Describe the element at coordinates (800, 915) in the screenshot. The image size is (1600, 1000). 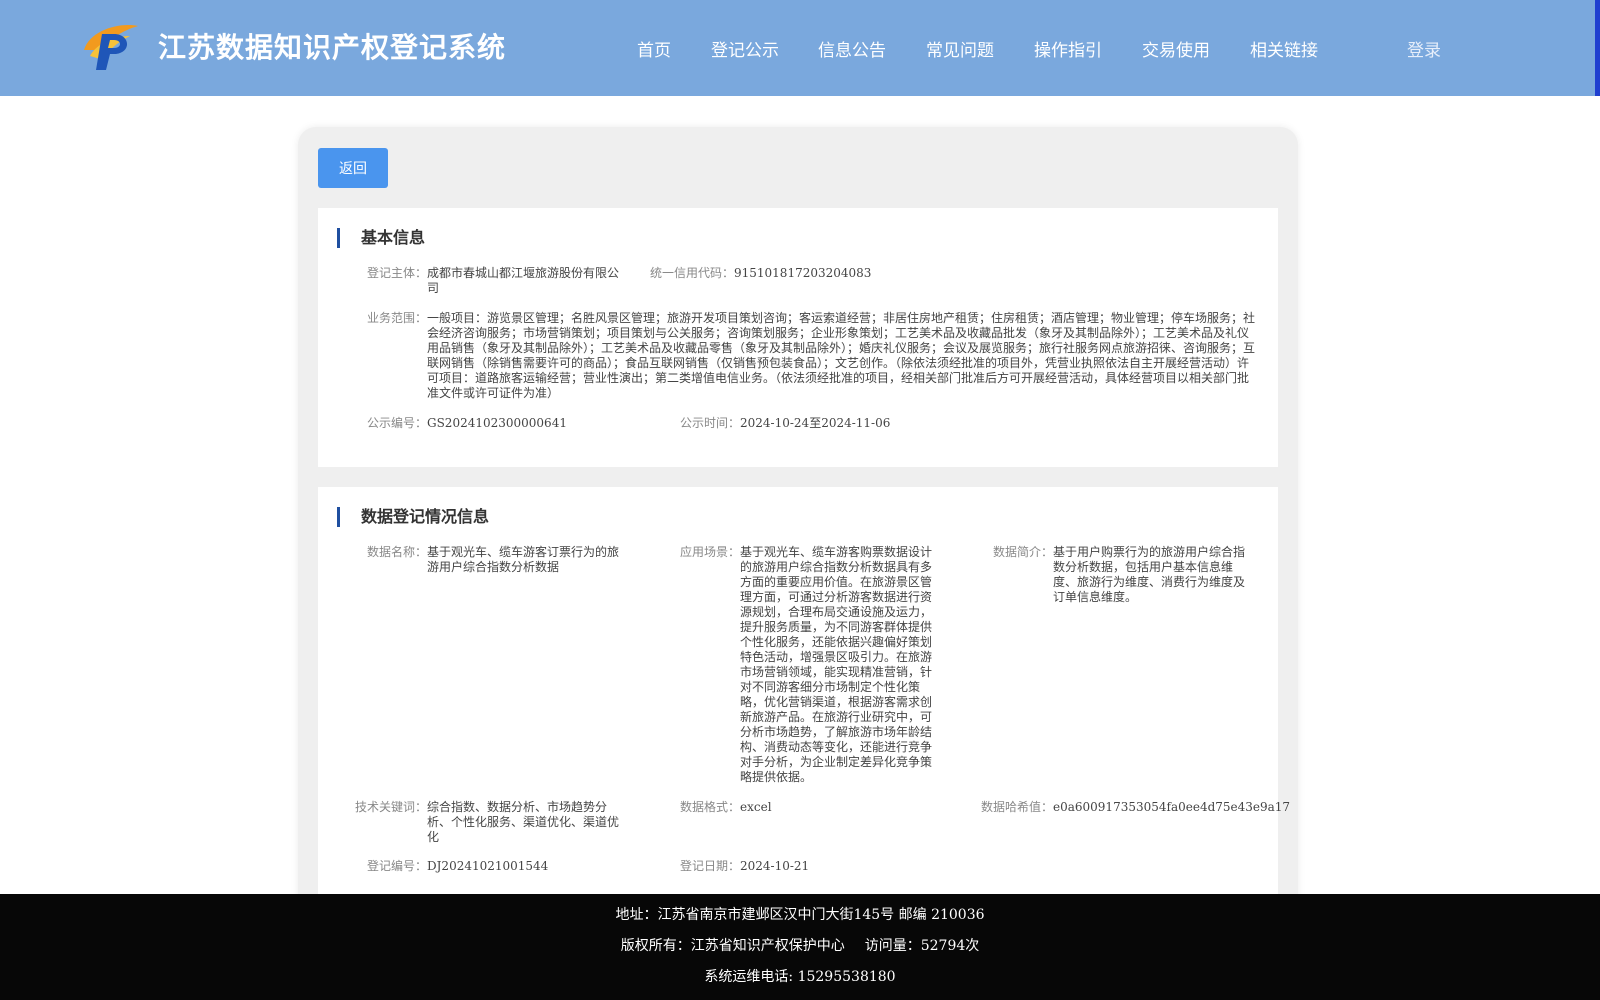
I see `footer-address: 地址：江苏省南京市建邺区汉中门大街145号 邮编 210036` at that location.